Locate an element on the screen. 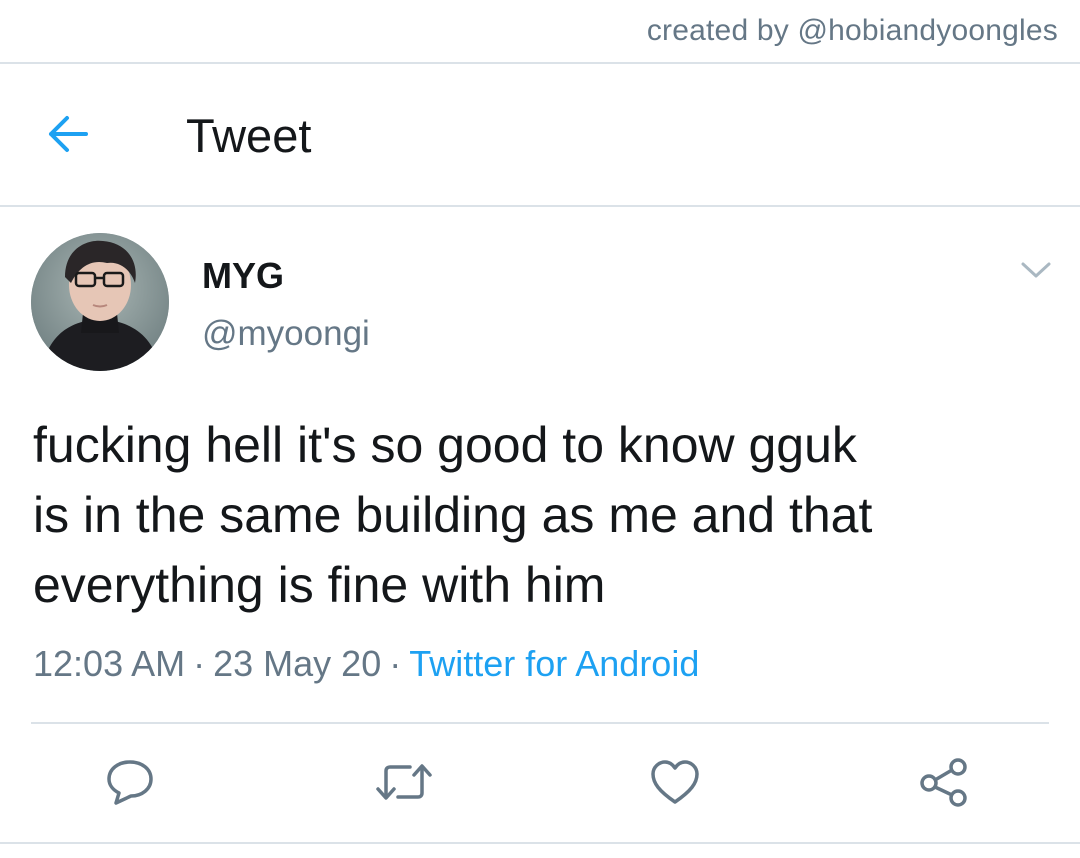 The height and width of the screenshot is (858, 1080). avatar is located at coordinates (100, 302).